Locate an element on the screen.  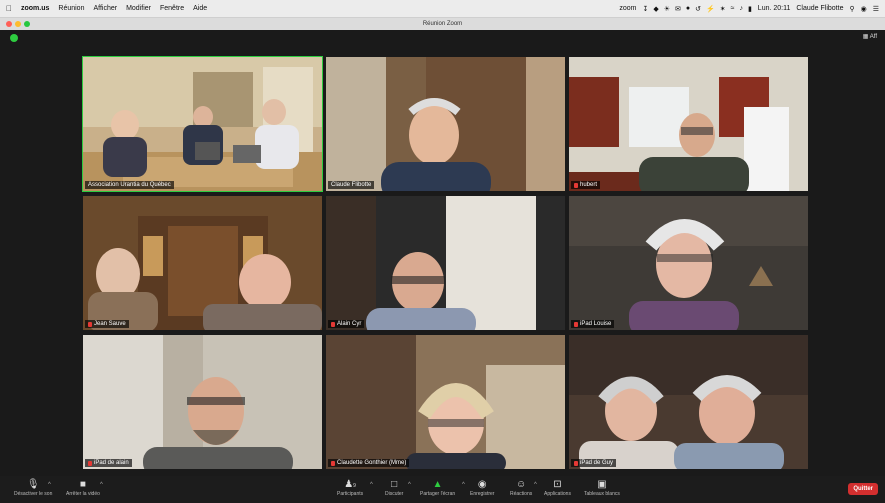
menu-item-modifier: Modifier is located at coordinates (138, 8).